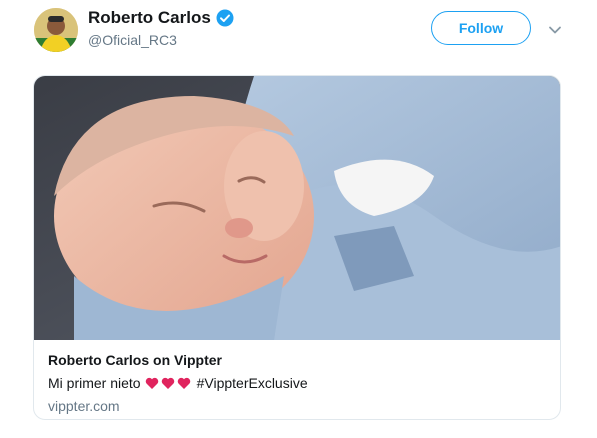  I want to click on card-description-text: Mi primer nieto, so click(94, 383).